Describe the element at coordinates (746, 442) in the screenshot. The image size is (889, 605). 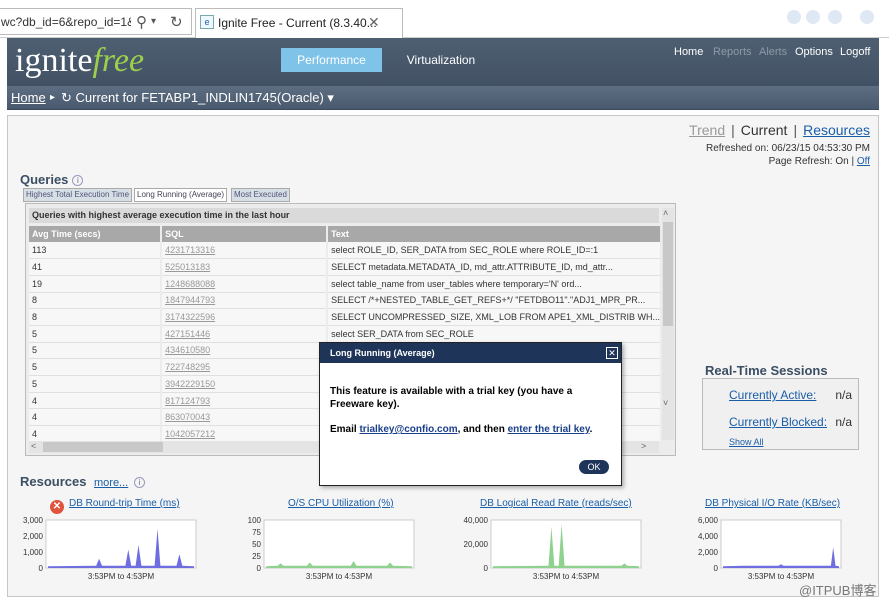
I see `show-all-link: Show All` at that location.